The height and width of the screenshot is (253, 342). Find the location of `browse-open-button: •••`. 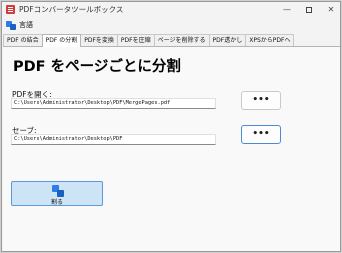

browse-open-button: ••• is located at coordinates (261, 100).